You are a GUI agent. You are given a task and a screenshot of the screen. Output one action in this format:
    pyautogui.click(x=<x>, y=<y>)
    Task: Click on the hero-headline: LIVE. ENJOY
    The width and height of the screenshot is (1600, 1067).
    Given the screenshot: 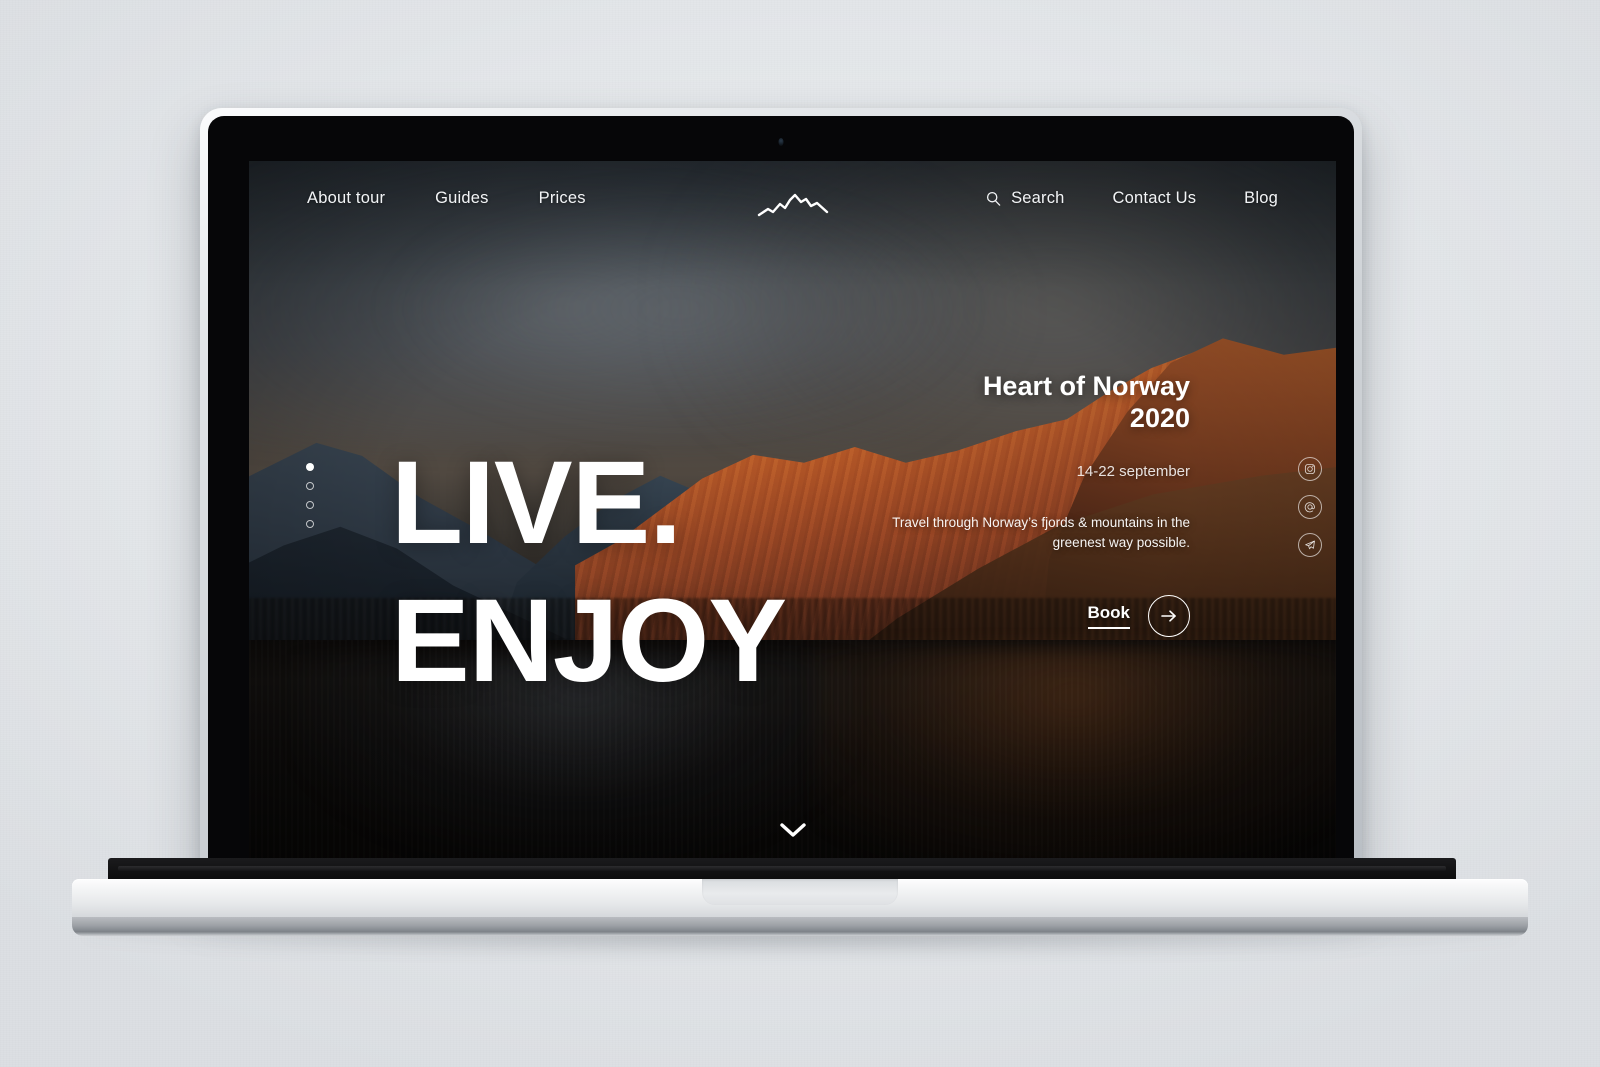 What is the action you would take?
    pyautogui.click(x=589, y=575)
    